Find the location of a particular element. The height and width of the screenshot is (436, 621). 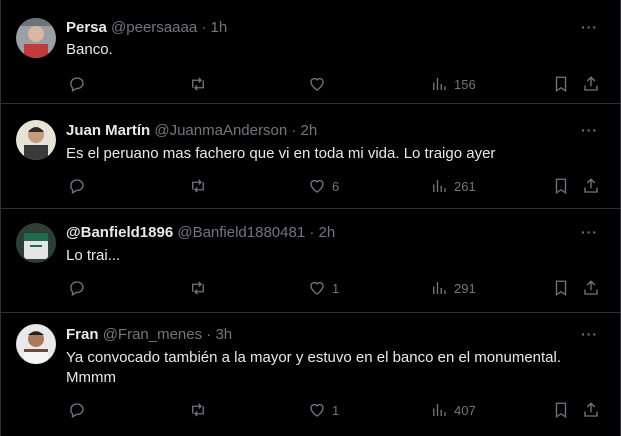

display-name: Fran is located at coordinates (82, 334).